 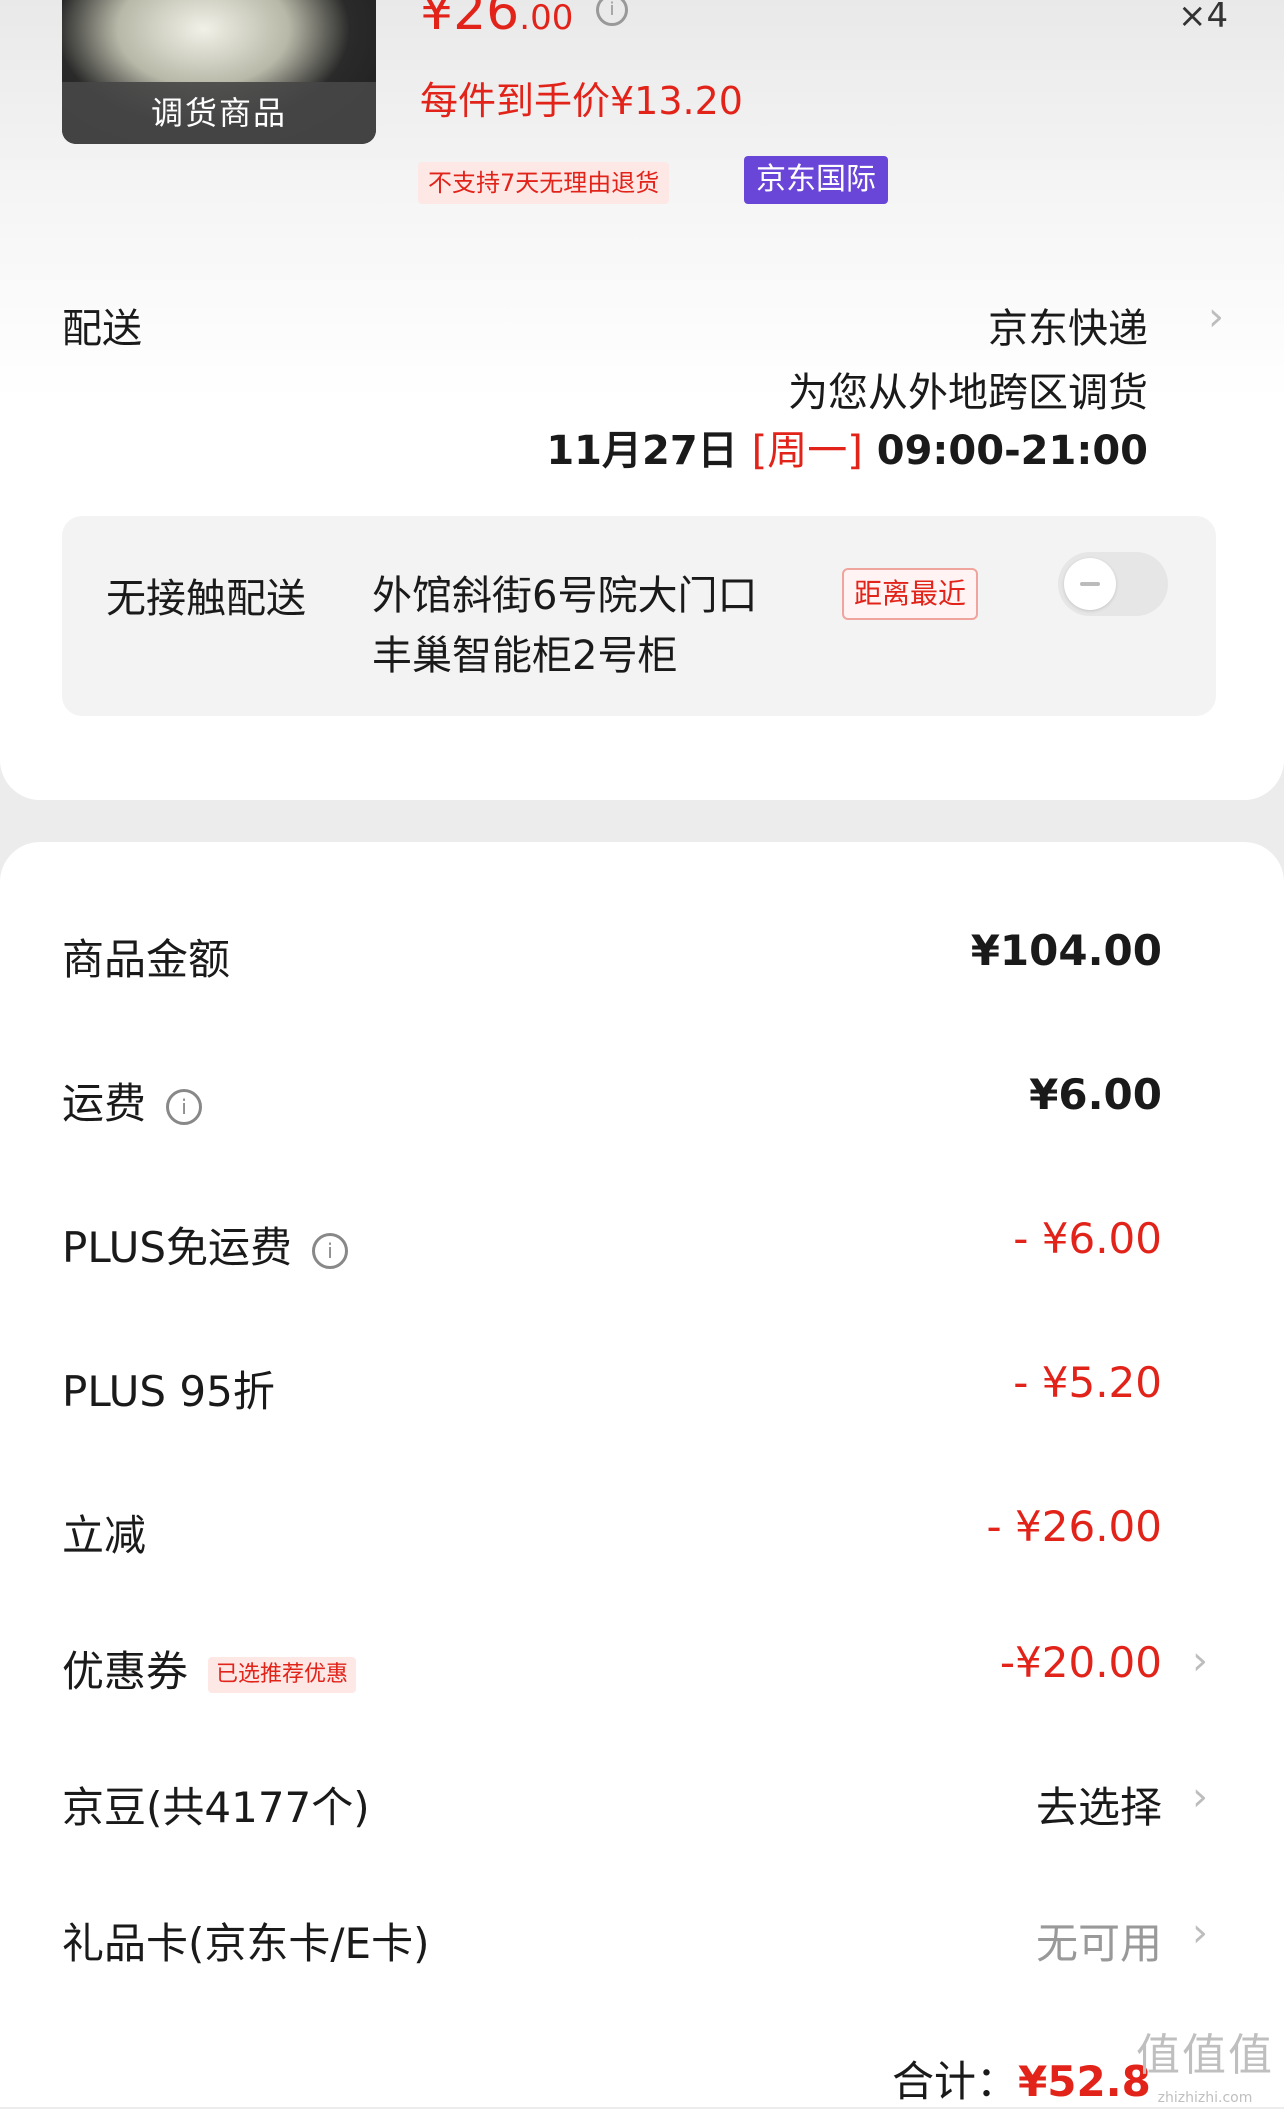 What do you see at coordinates (219, 72) in the screenshot?
I see `product-thumbnail: 调货商品` at bounding box center [219, 72].